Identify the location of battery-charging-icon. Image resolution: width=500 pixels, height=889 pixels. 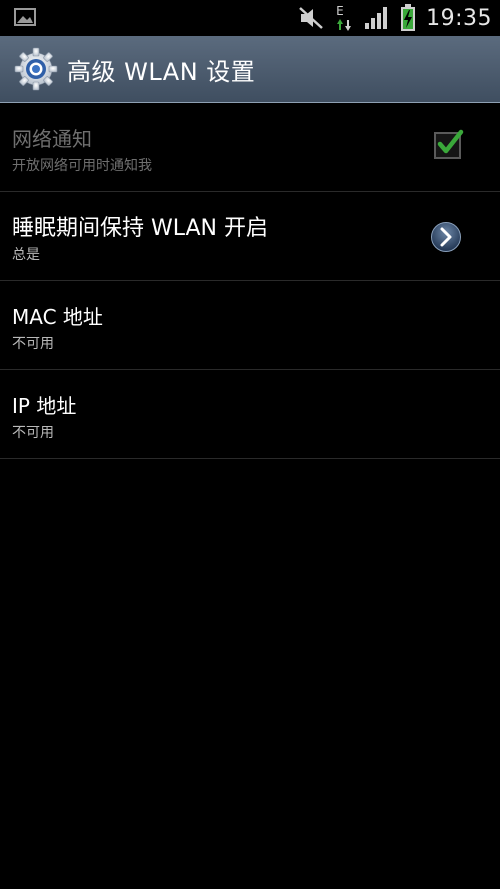
(408, 17).